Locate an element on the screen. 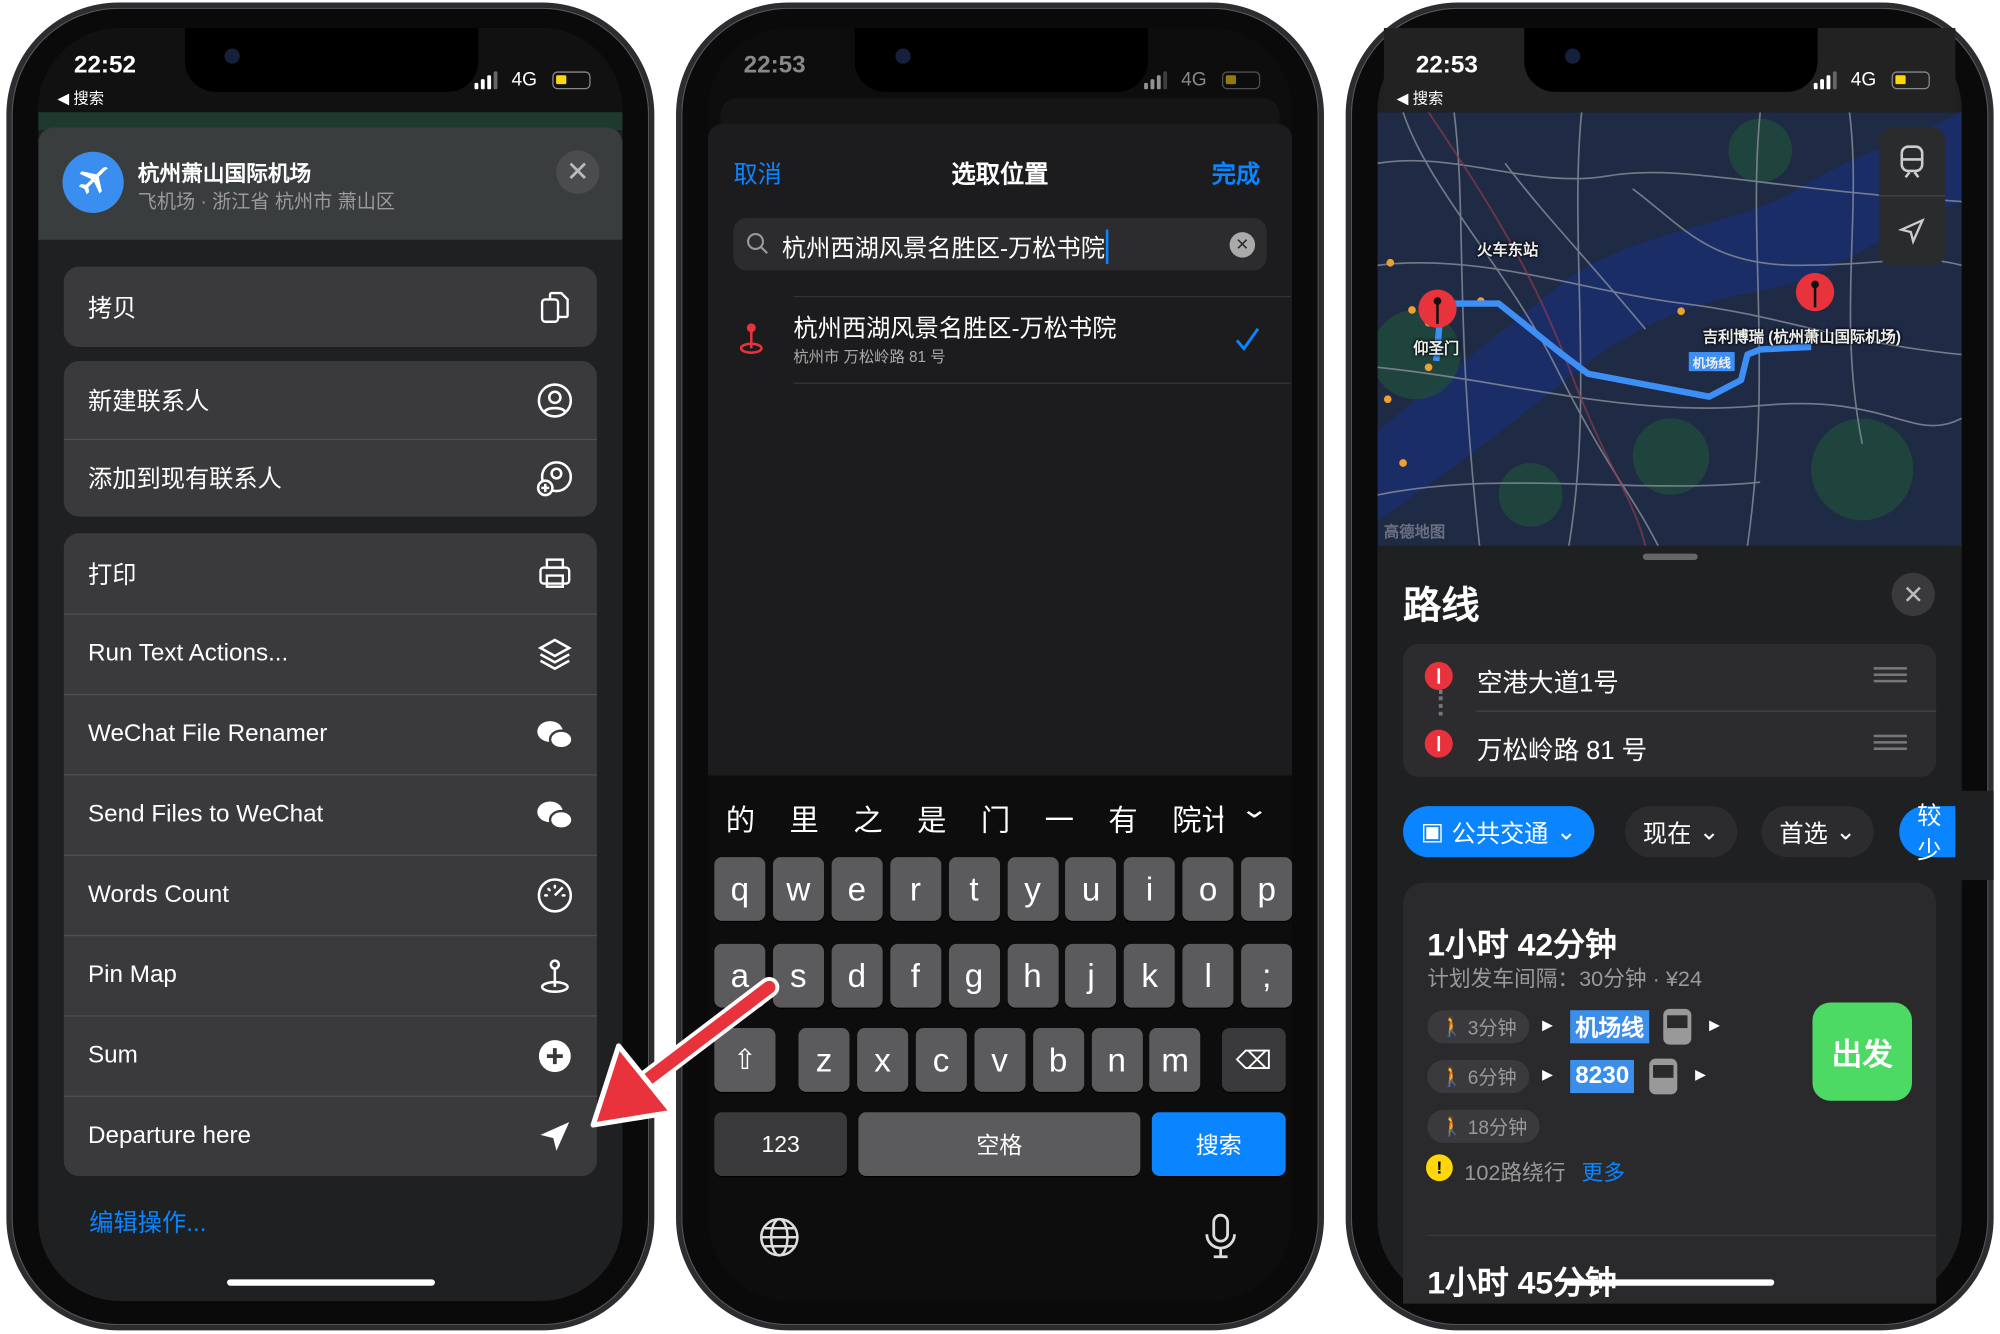  train-icon is located at coordinates (1912, 161).